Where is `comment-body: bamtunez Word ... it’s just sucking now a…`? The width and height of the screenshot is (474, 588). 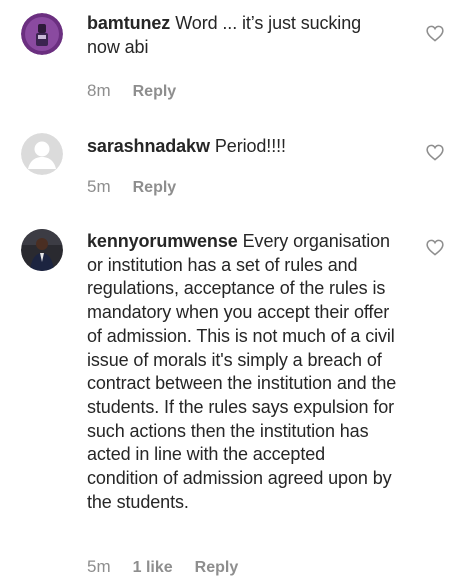 comment-body: bamtunez Word ... it’s just sucking now a… is located at coordinates (242, 35).